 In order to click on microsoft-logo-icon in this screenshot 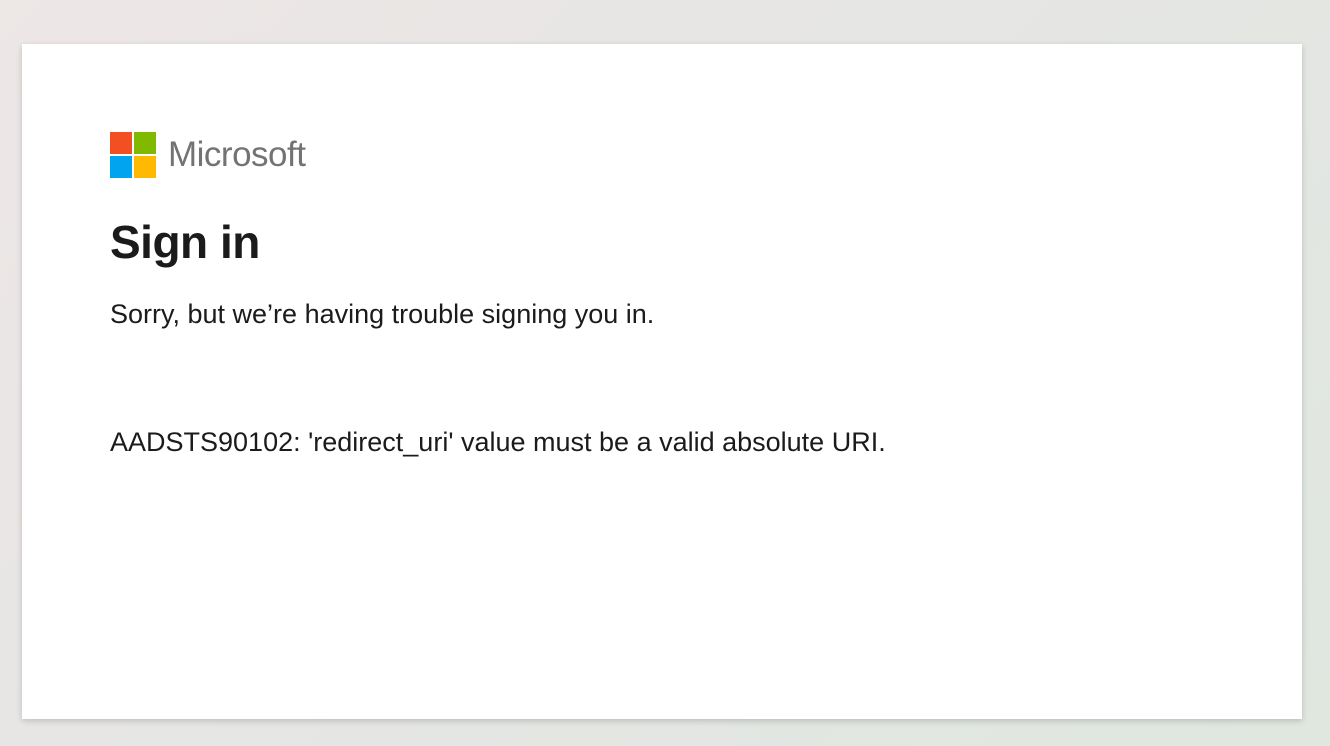, I will do `click(133, 155)`.